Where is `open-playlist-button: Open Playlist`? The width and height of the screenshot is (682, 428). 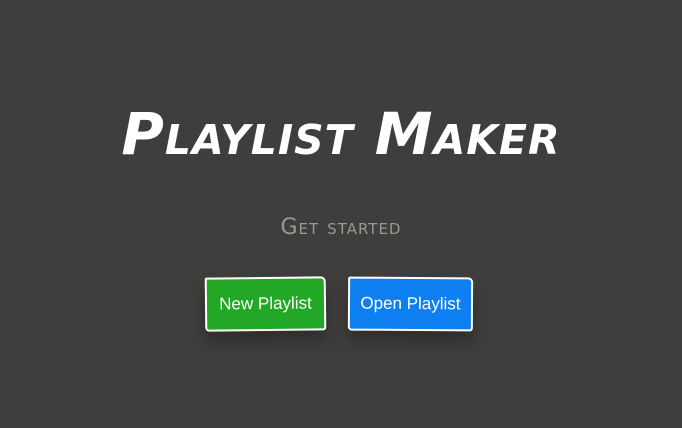
open-playlist-button: Open Playlist is located at coordinates (410, 304).